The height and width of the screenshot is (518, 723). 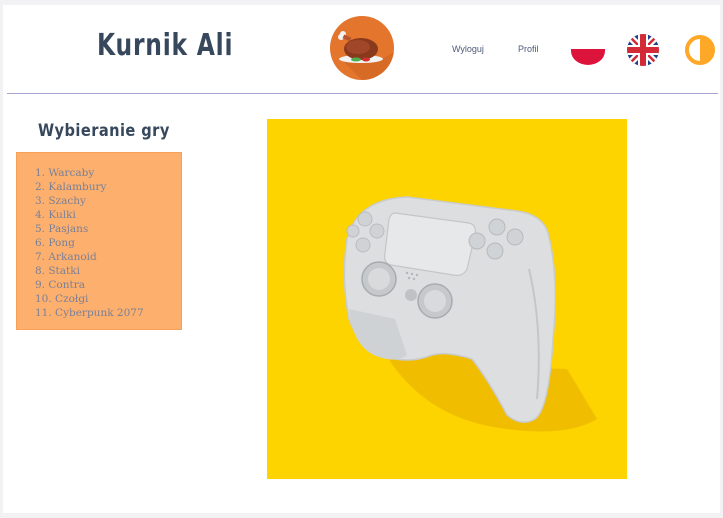 What do you see at coordinates (108, 271) in the screenshot?
I see `game-item-statki: 8. Statki` at bounding box center [108, 271].